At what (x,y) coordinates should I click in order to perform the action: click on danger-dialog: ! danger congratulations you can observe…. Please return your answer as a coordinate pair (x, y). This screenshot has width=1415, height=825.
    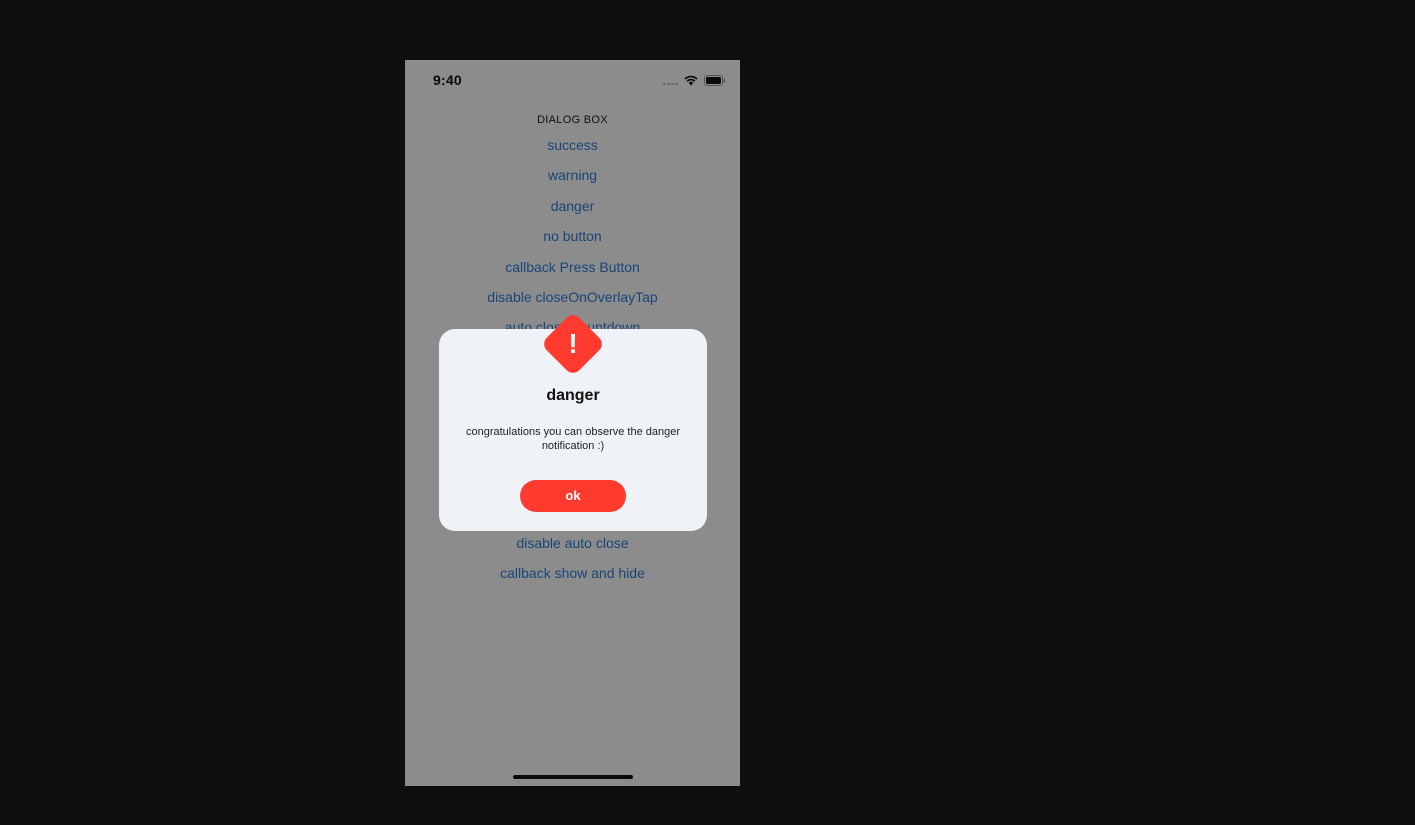
    Looking at the image, I should click on (573, 421).